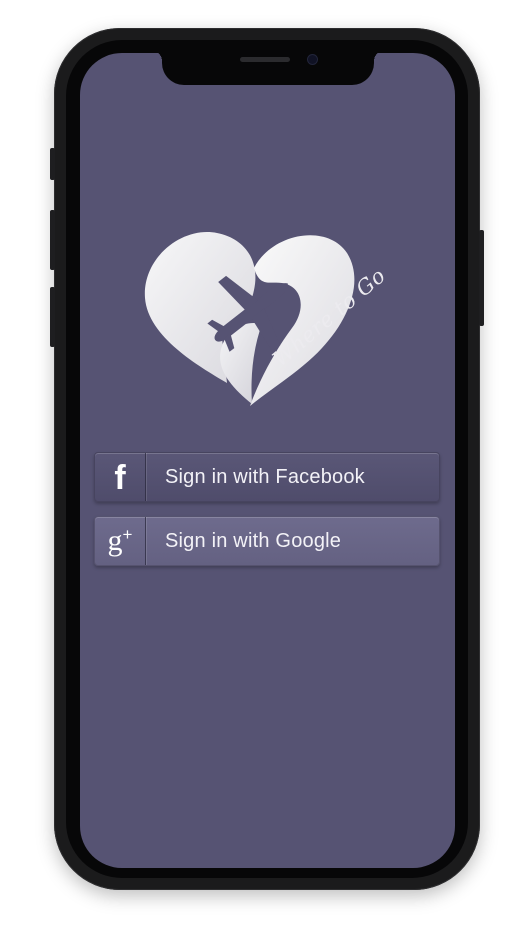 This screenshot has width=510, height=947. I want to click on facebook-icon: f, so click(120, 478).